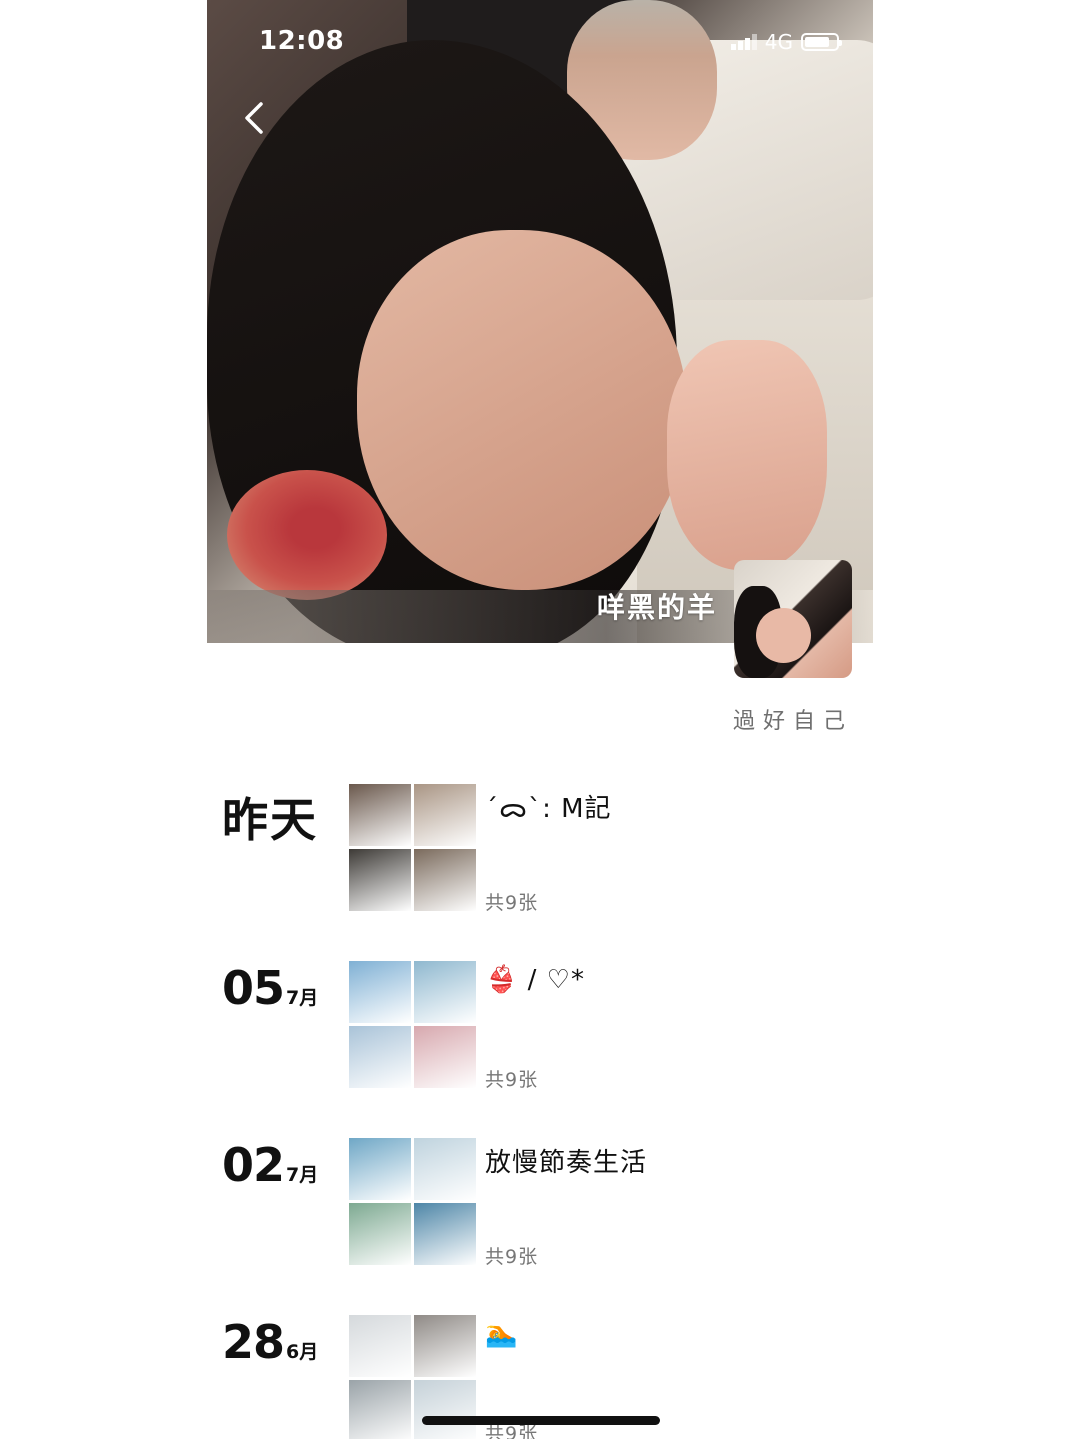  Describe the element at coordinates (540, 1208) in the screenshot. I see `post-entry: 02 7月 放慢節奏生活 共9张` at that location.